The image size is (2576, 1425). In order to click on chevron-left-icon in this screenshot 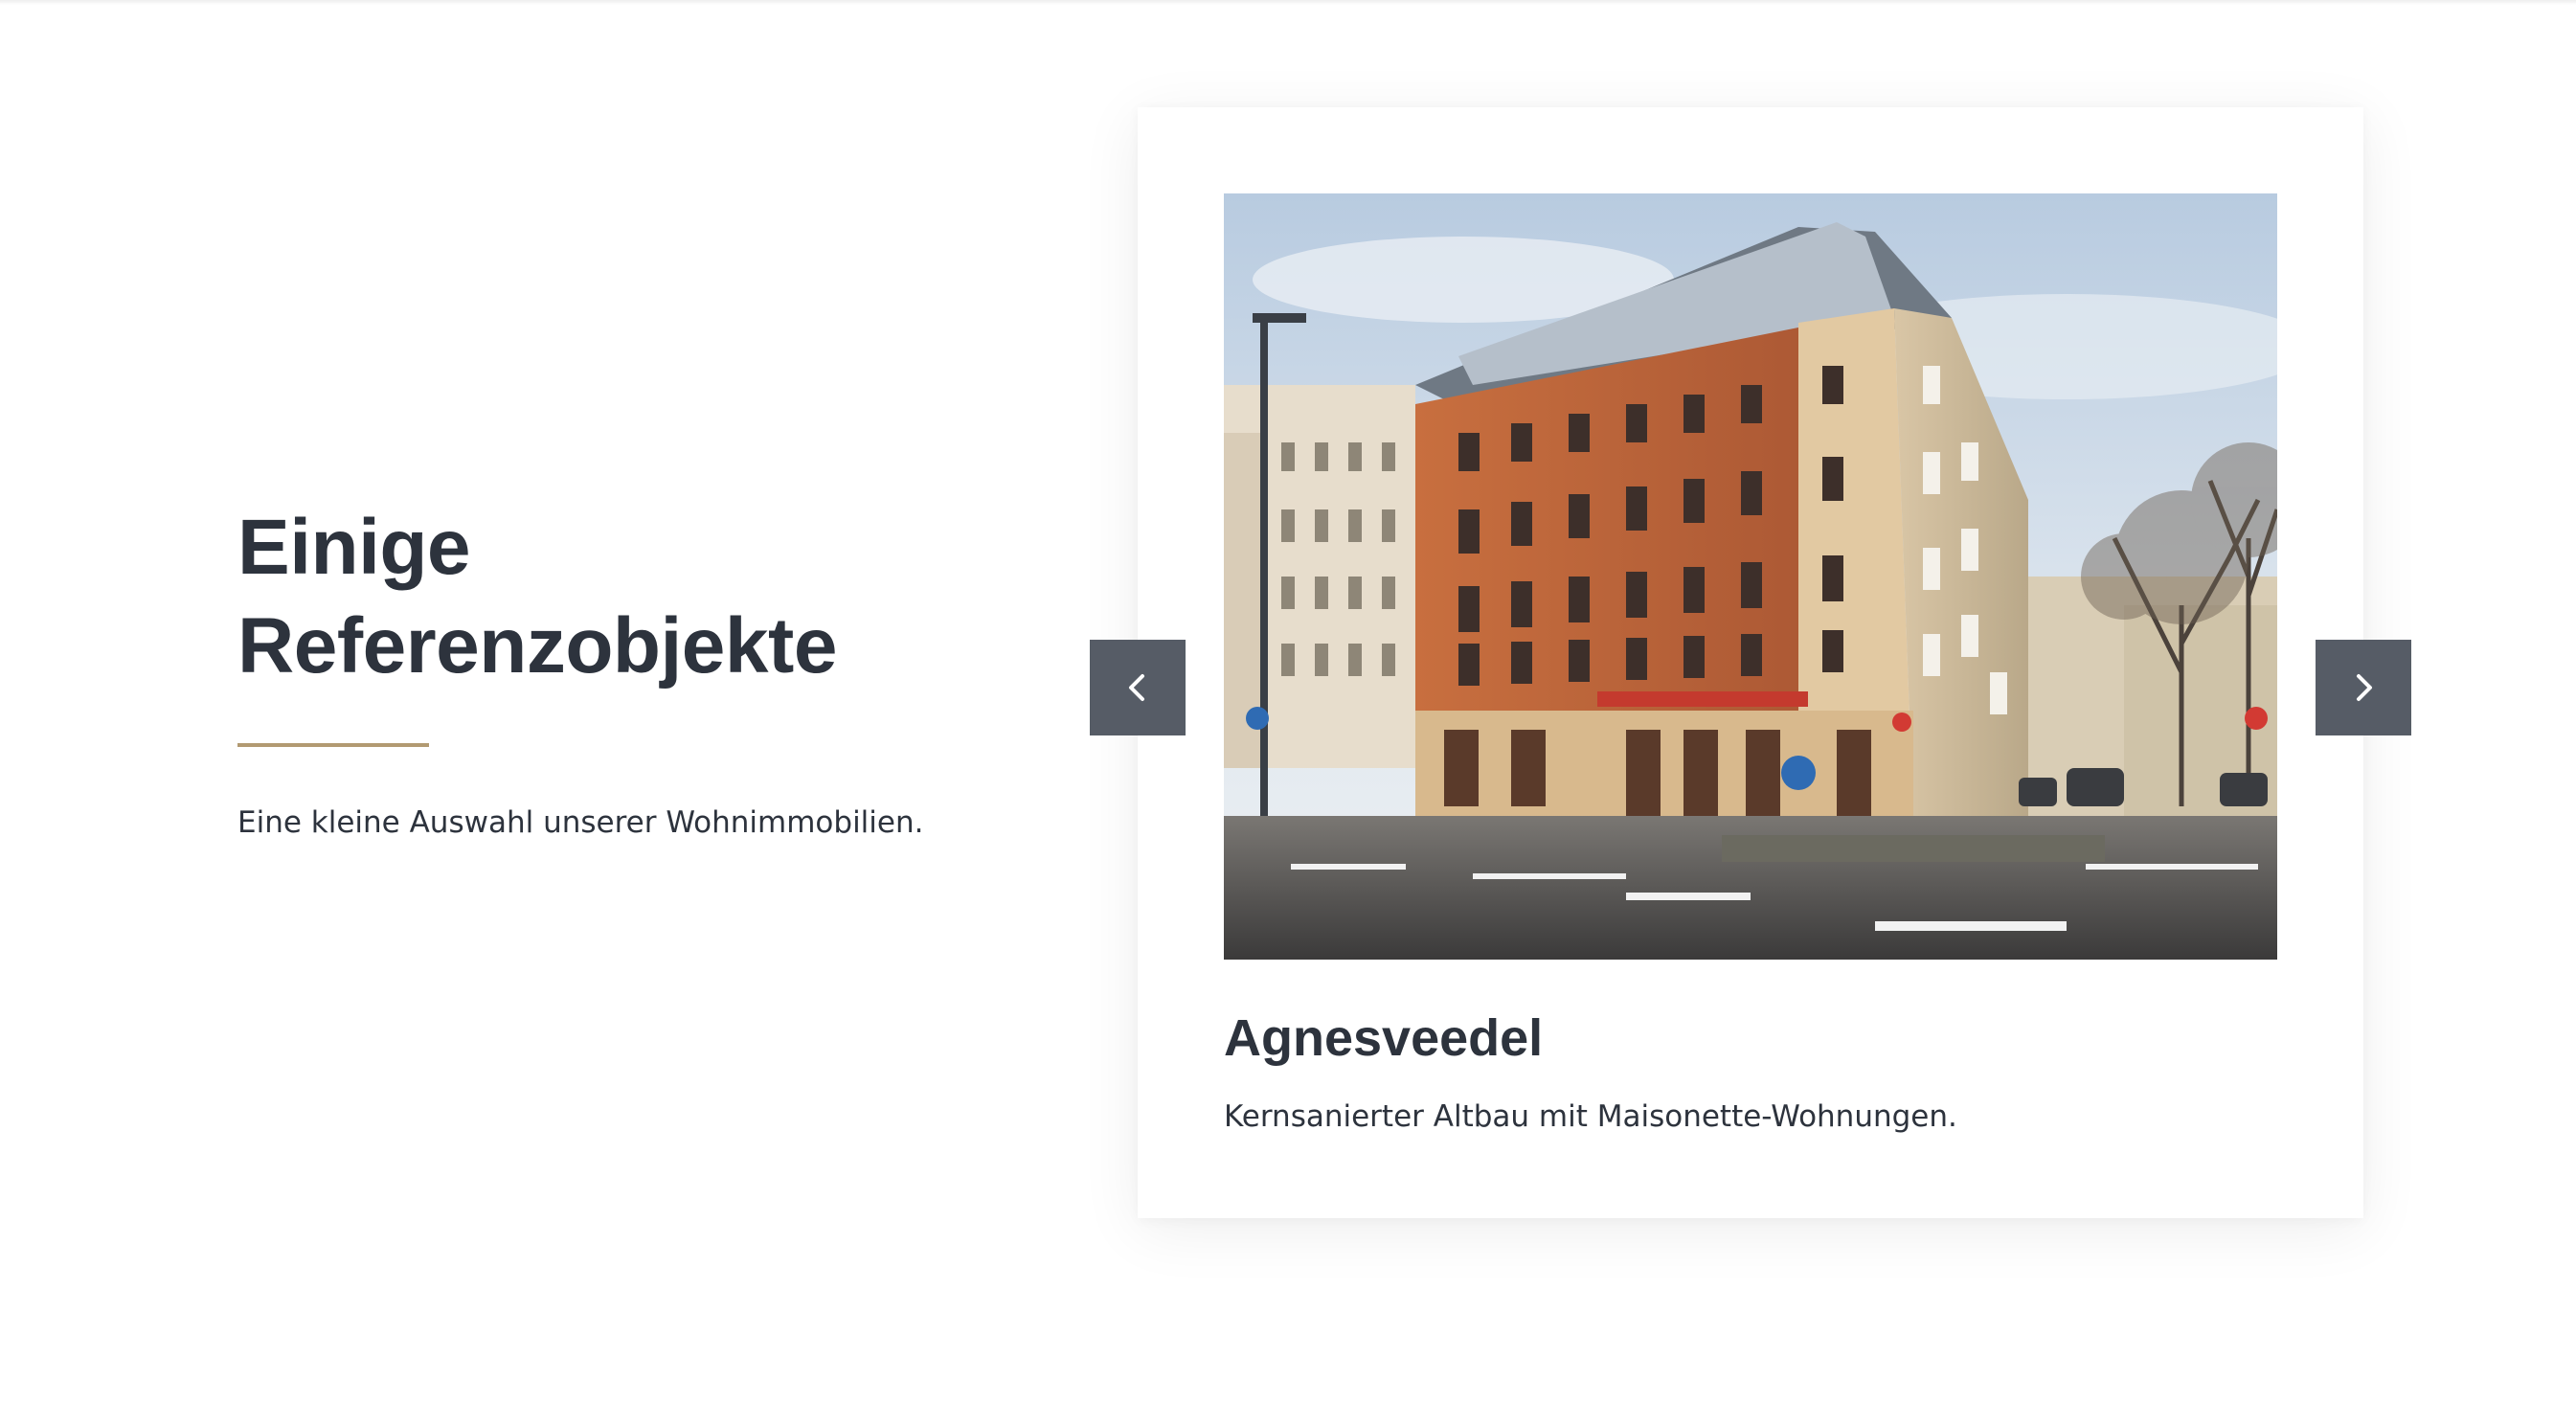, I will do `click(1137, 687)`.